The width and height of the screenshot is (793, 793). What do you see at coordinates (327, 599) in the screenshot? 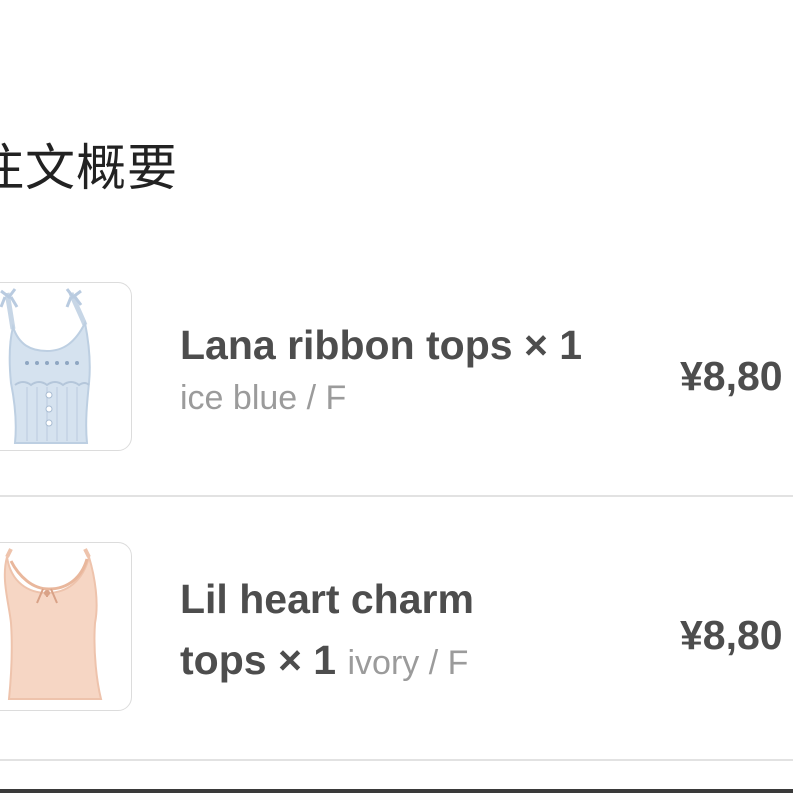
I see `product-name-text: Lil heart charm` at bounding box center [327, 599].